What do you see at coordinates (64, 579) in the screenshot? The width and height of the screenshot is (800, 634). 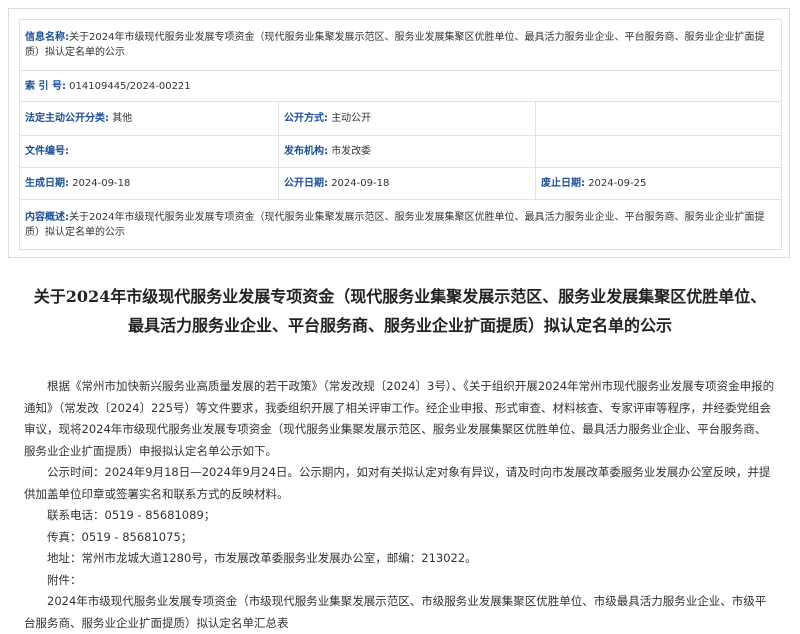 I see `attachment-label: 附件：` at bounding box center [64, 579].